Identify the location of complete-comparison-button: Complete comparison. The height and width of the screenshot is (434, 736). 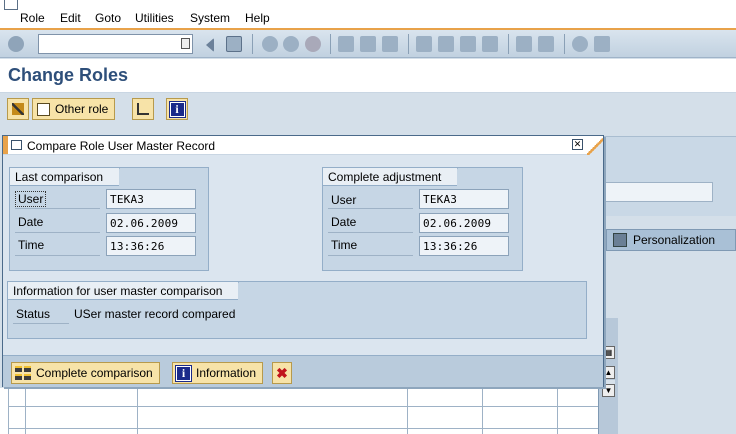
(85, 373).